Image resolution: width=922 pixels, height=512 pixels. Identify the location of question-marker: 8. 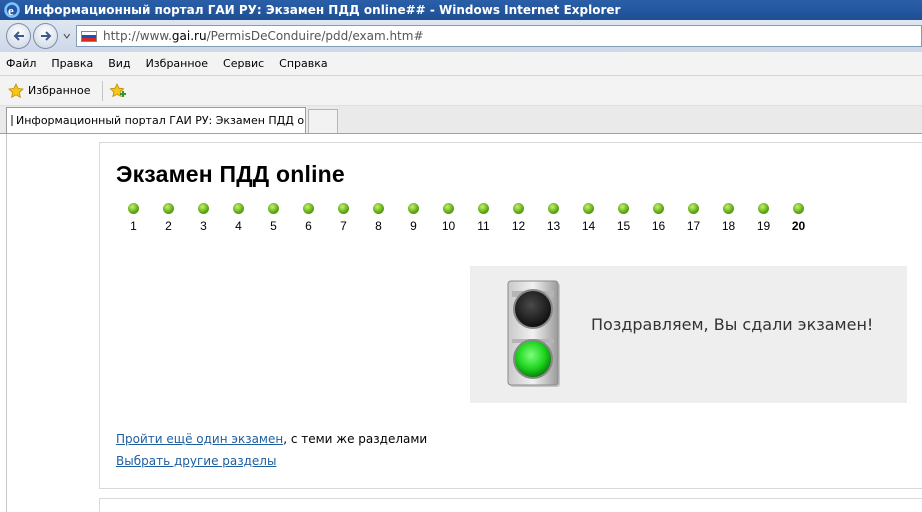
(378, 217).